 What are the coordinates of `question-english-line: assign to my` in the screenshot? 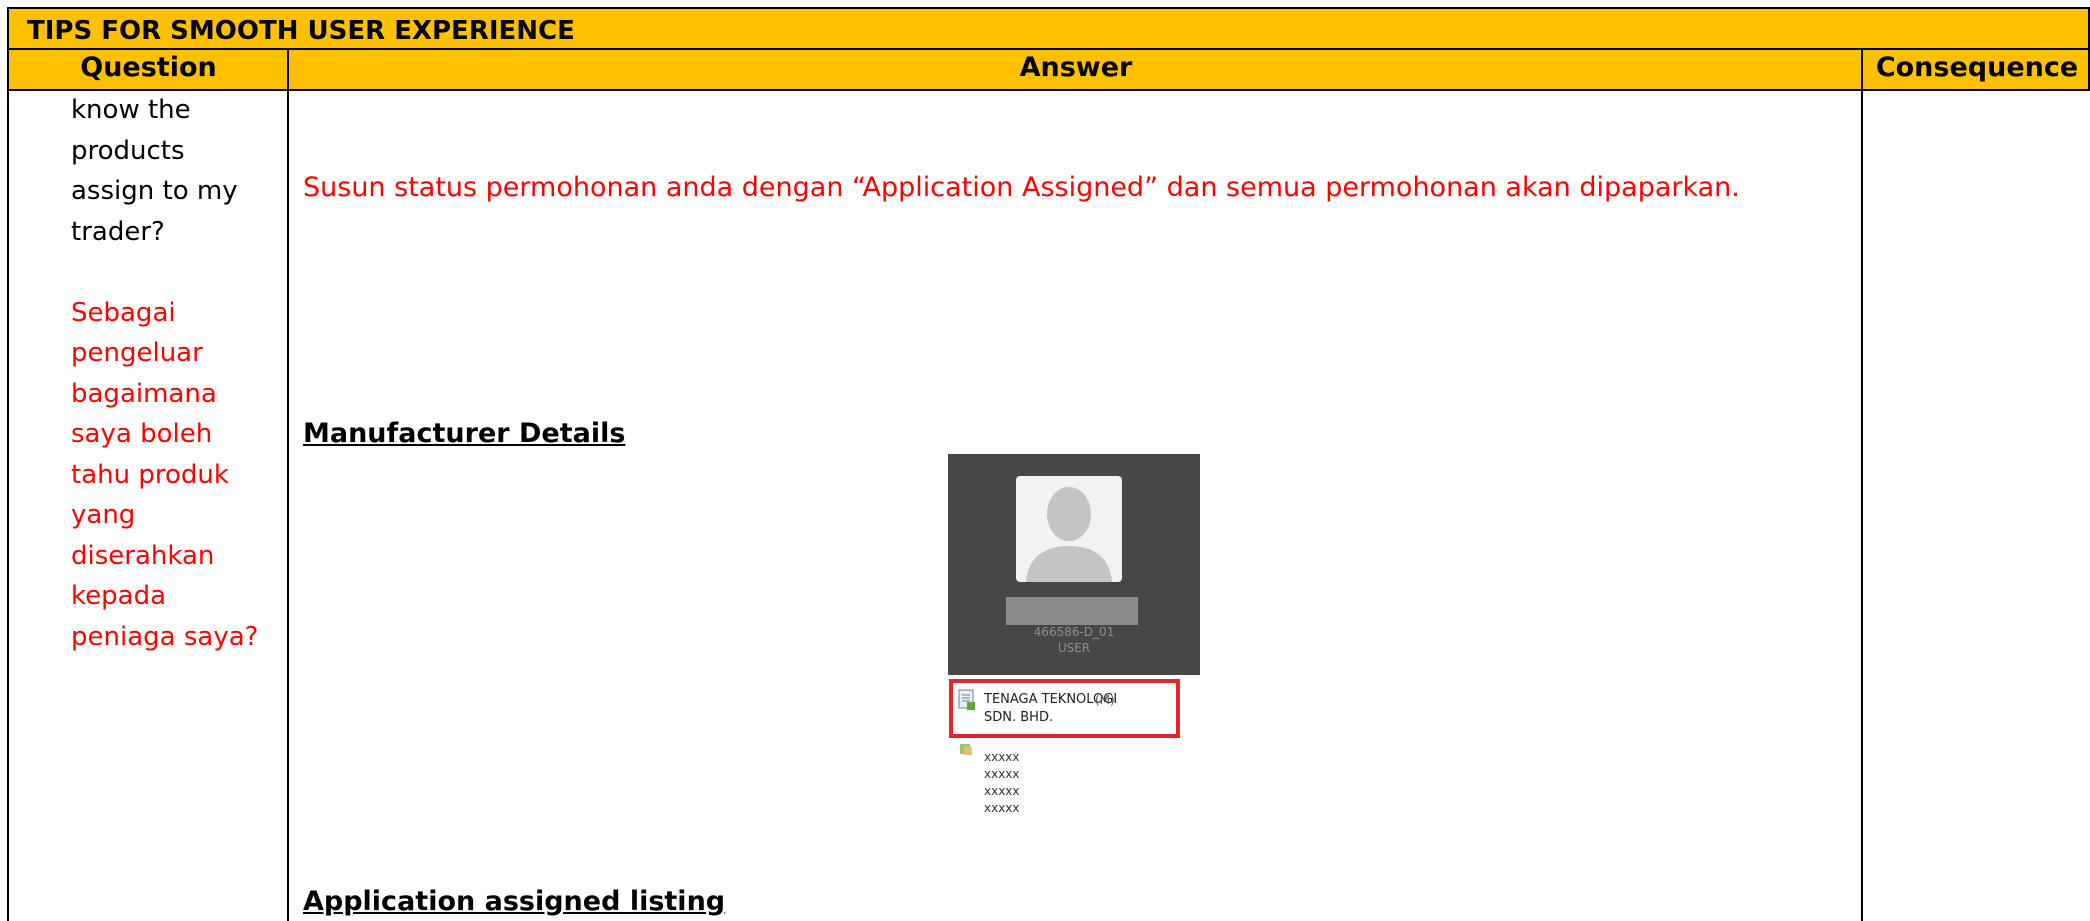 It's located at (154, 191).